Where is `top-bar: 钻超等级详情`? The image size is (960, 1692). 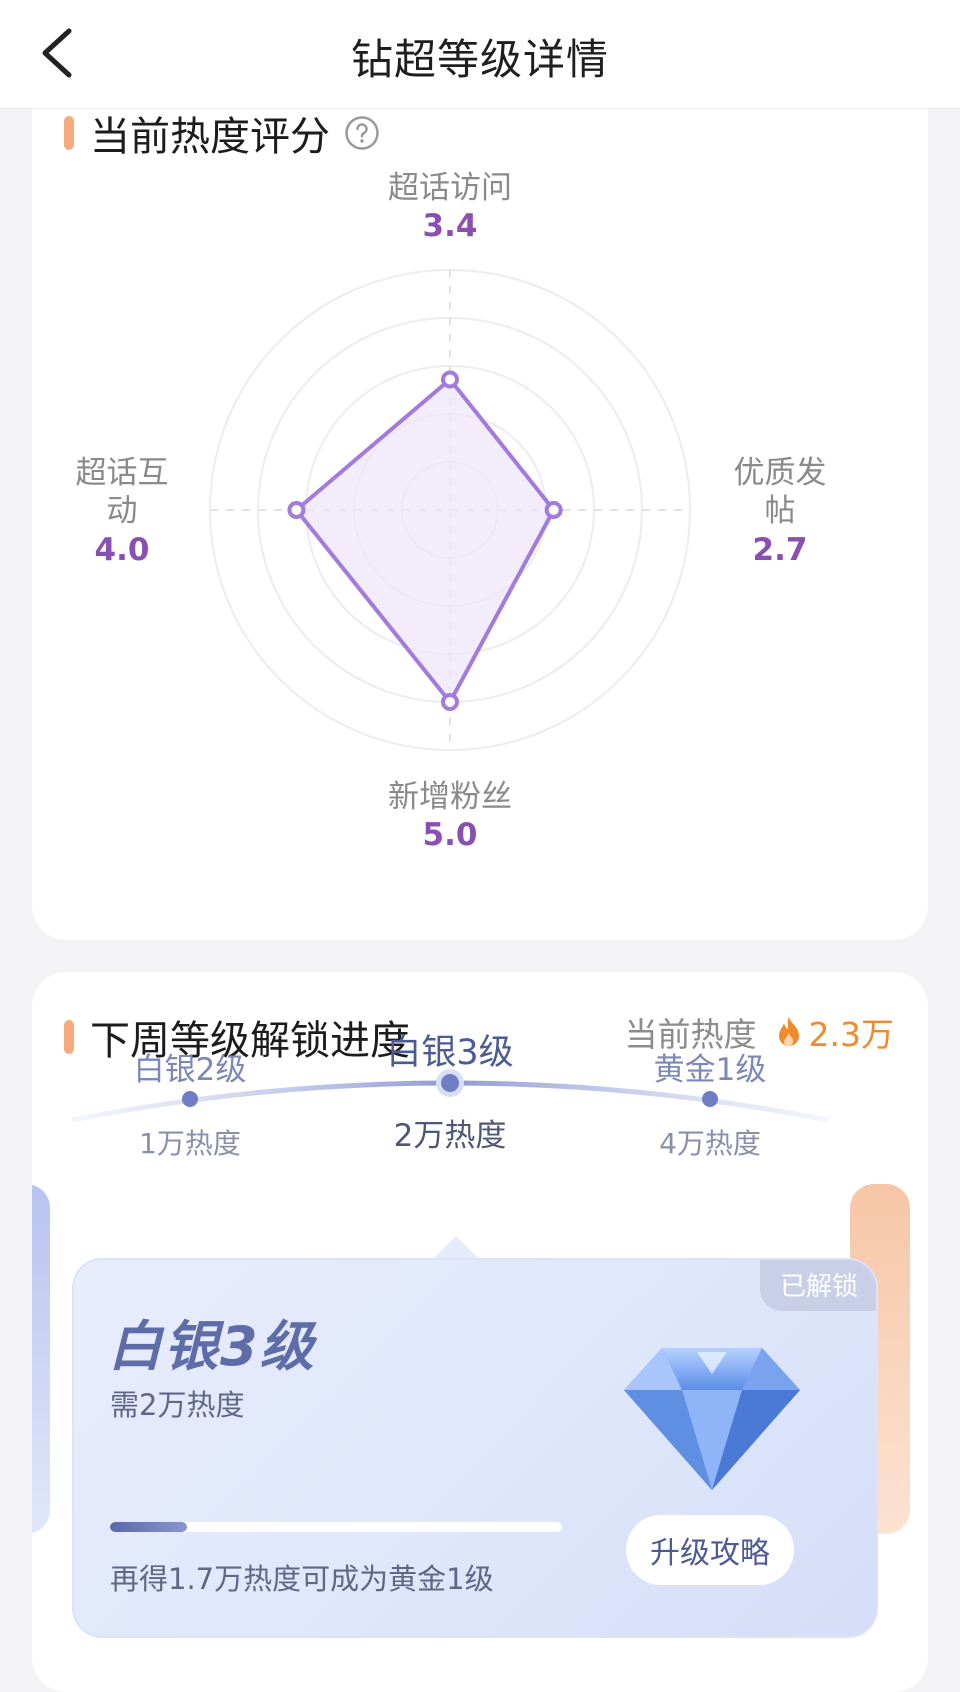
top-bar: 钻超等级详情 is located at coordinates (480, 54).